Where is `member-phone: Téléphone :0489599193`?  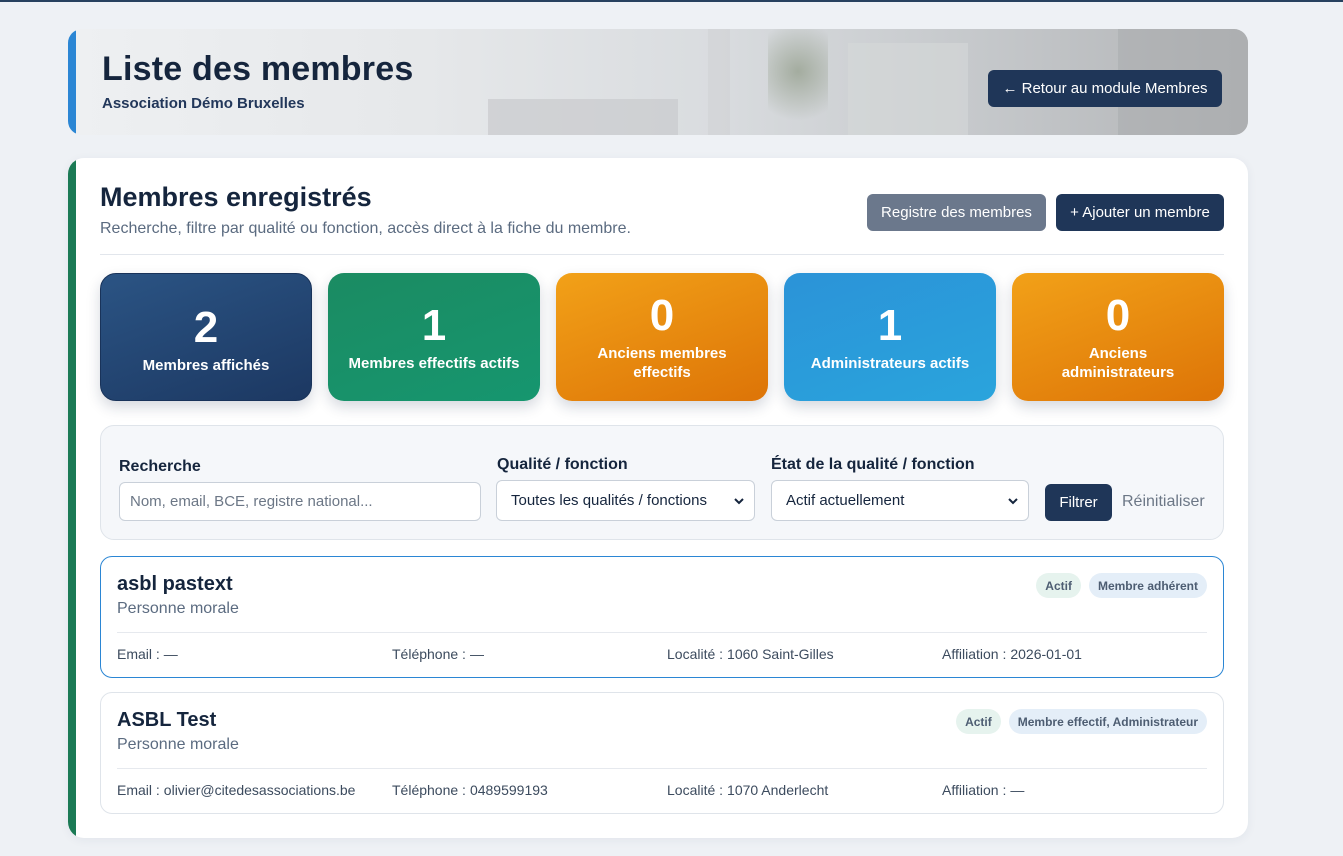 member-phone: Téléphone :0489599193 is located at coordinates (470, 790).